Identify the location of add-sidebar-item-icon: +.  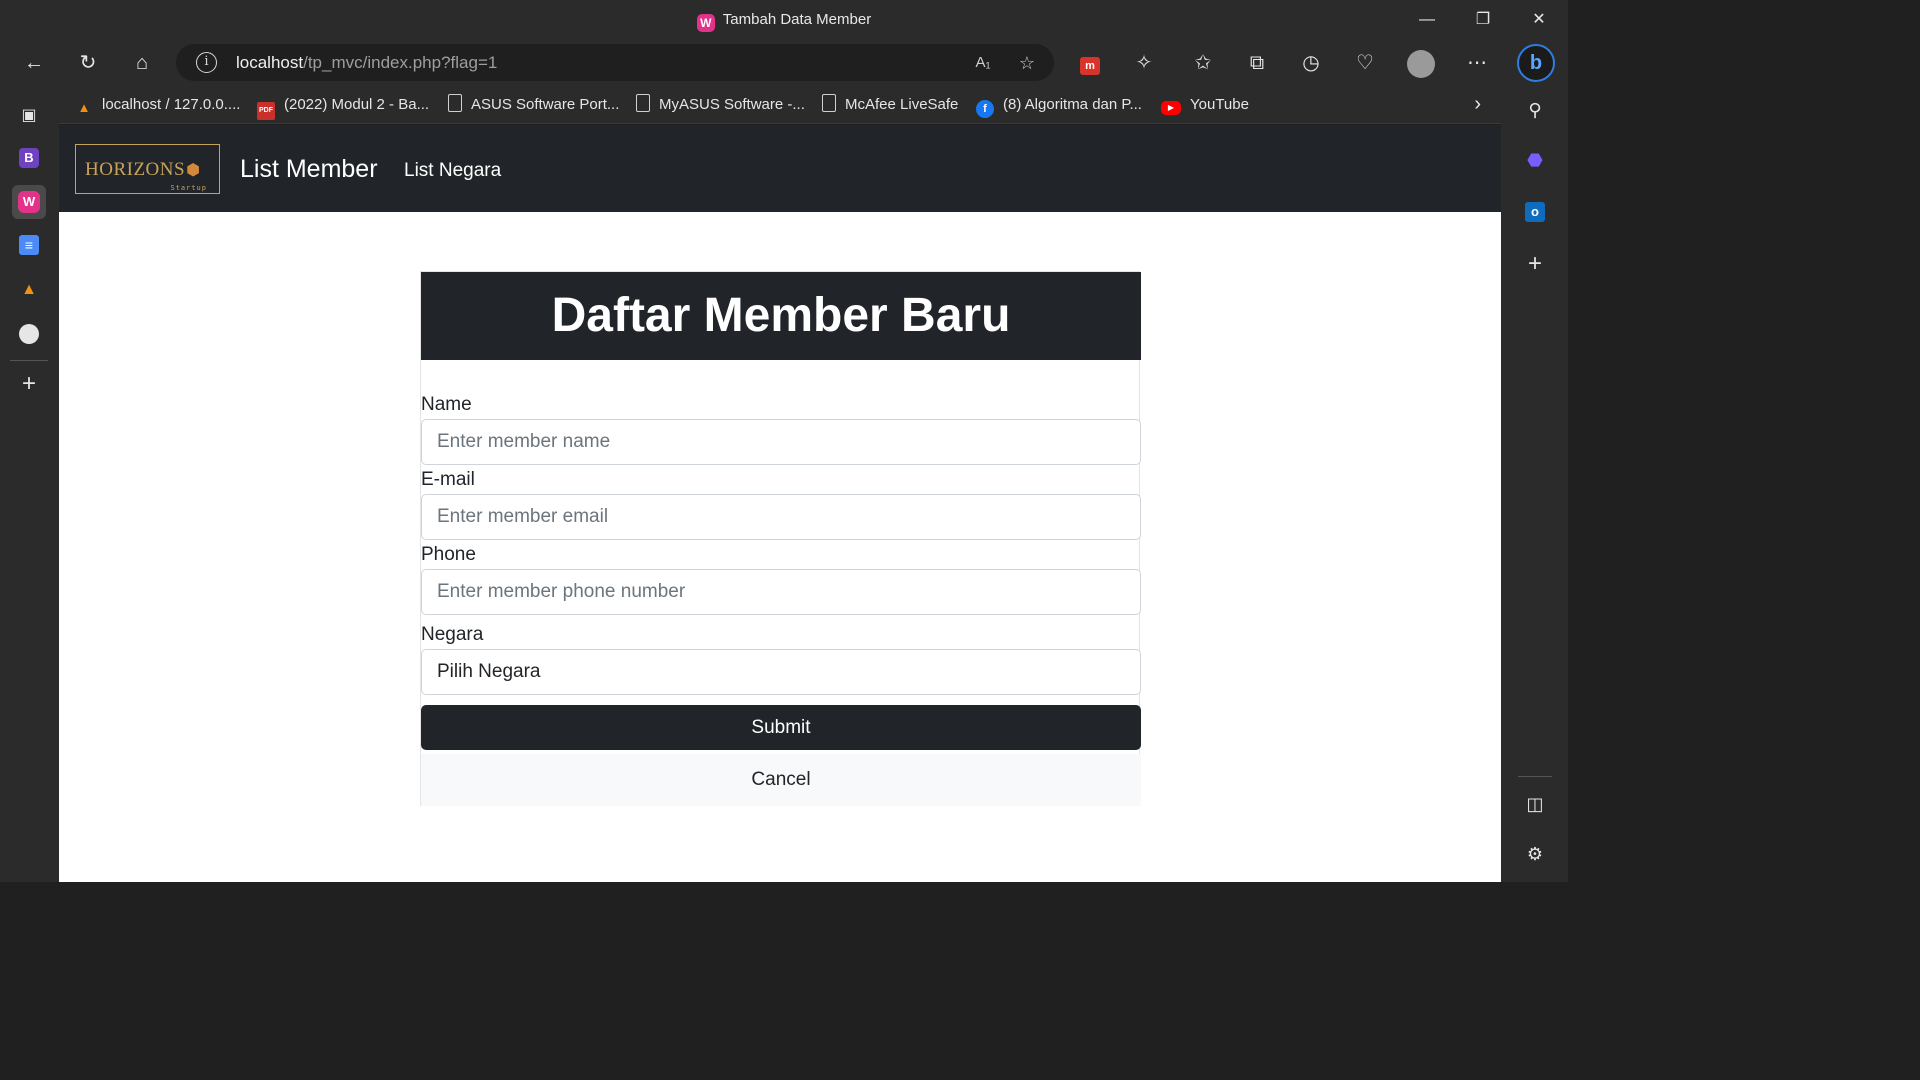
(29, 384).